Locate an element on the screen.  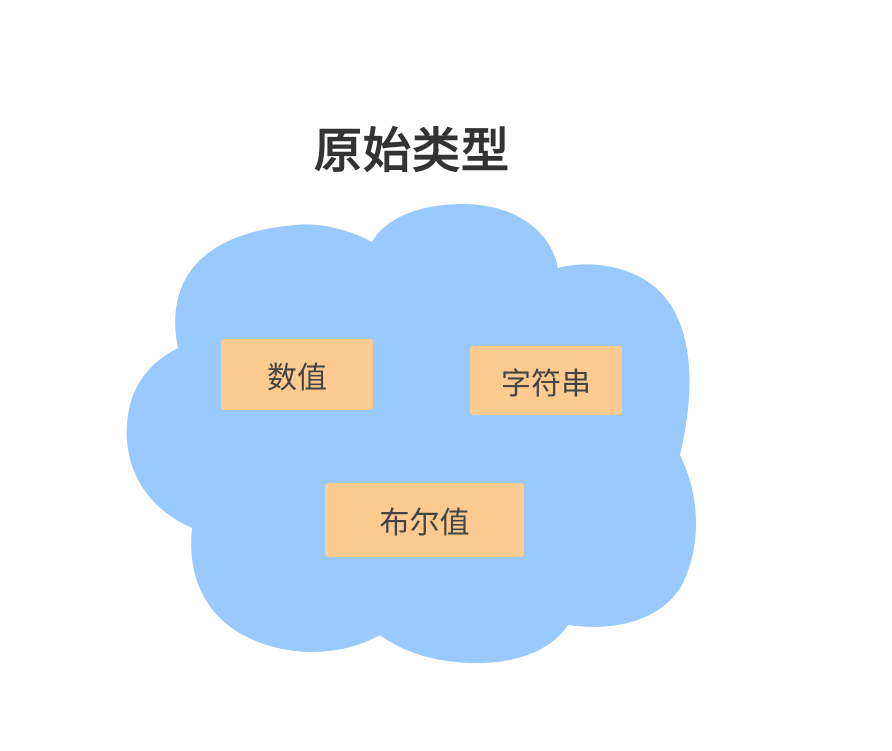
type-label: 字符串 is located at coordinates (546, 384).